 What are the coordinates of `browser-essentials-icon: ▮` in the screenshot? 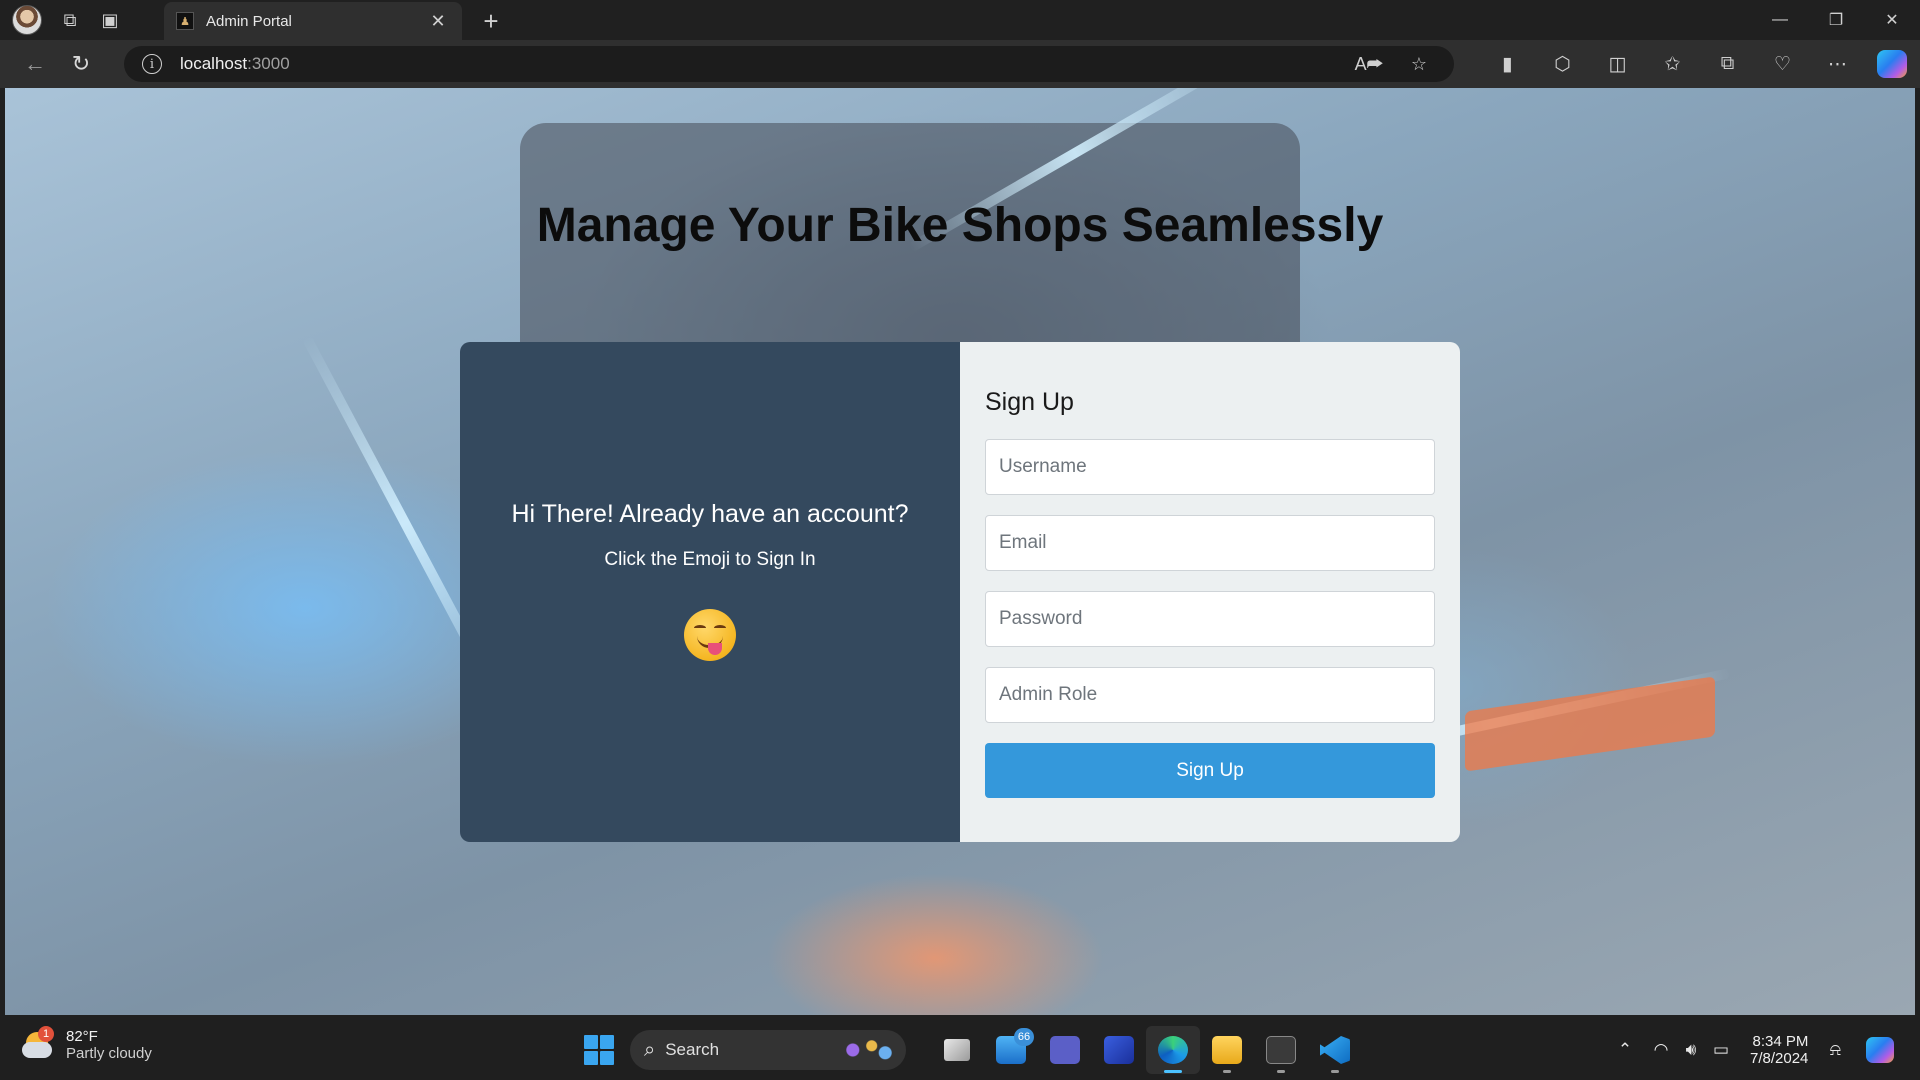 It's located at (1507, 64).